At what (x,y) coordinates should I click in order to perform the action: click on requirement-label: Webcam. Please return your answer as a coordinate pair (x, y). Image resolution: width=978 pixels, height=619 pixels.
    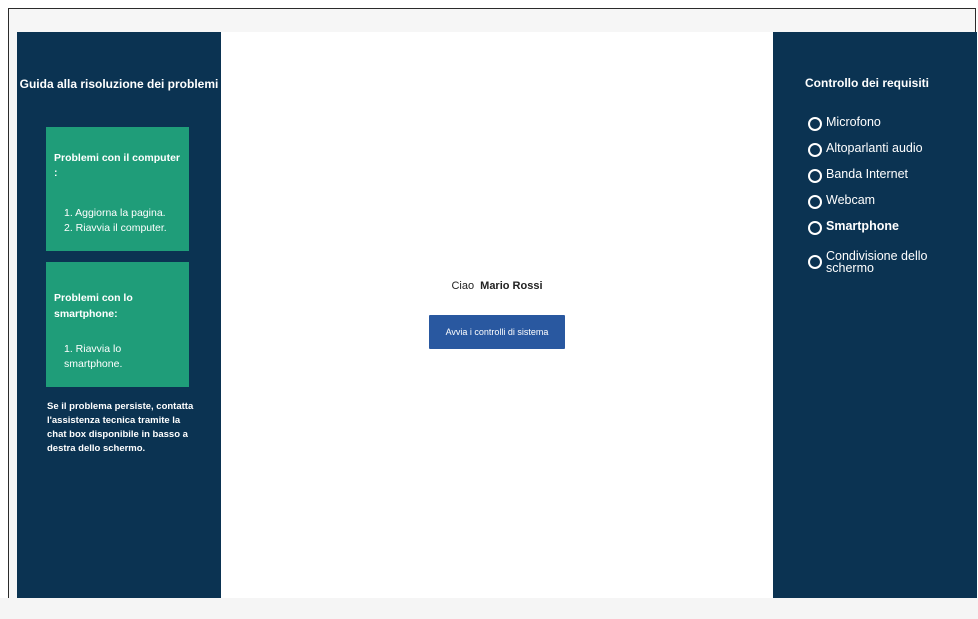
    Looking at the image, I should click on (851, 200).